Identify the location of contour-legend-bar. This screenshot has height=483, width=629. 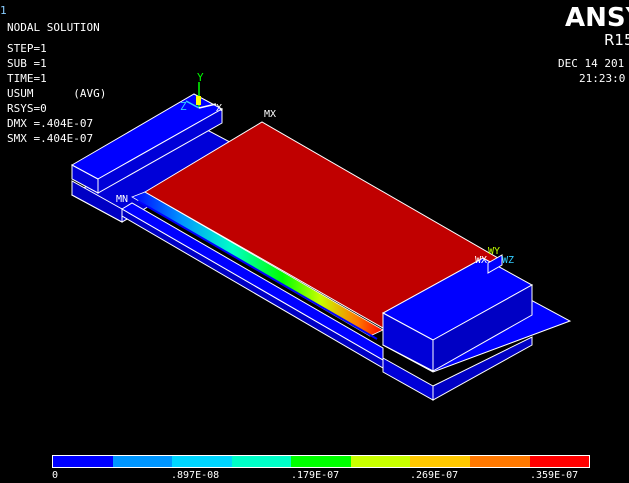
(321, 461).